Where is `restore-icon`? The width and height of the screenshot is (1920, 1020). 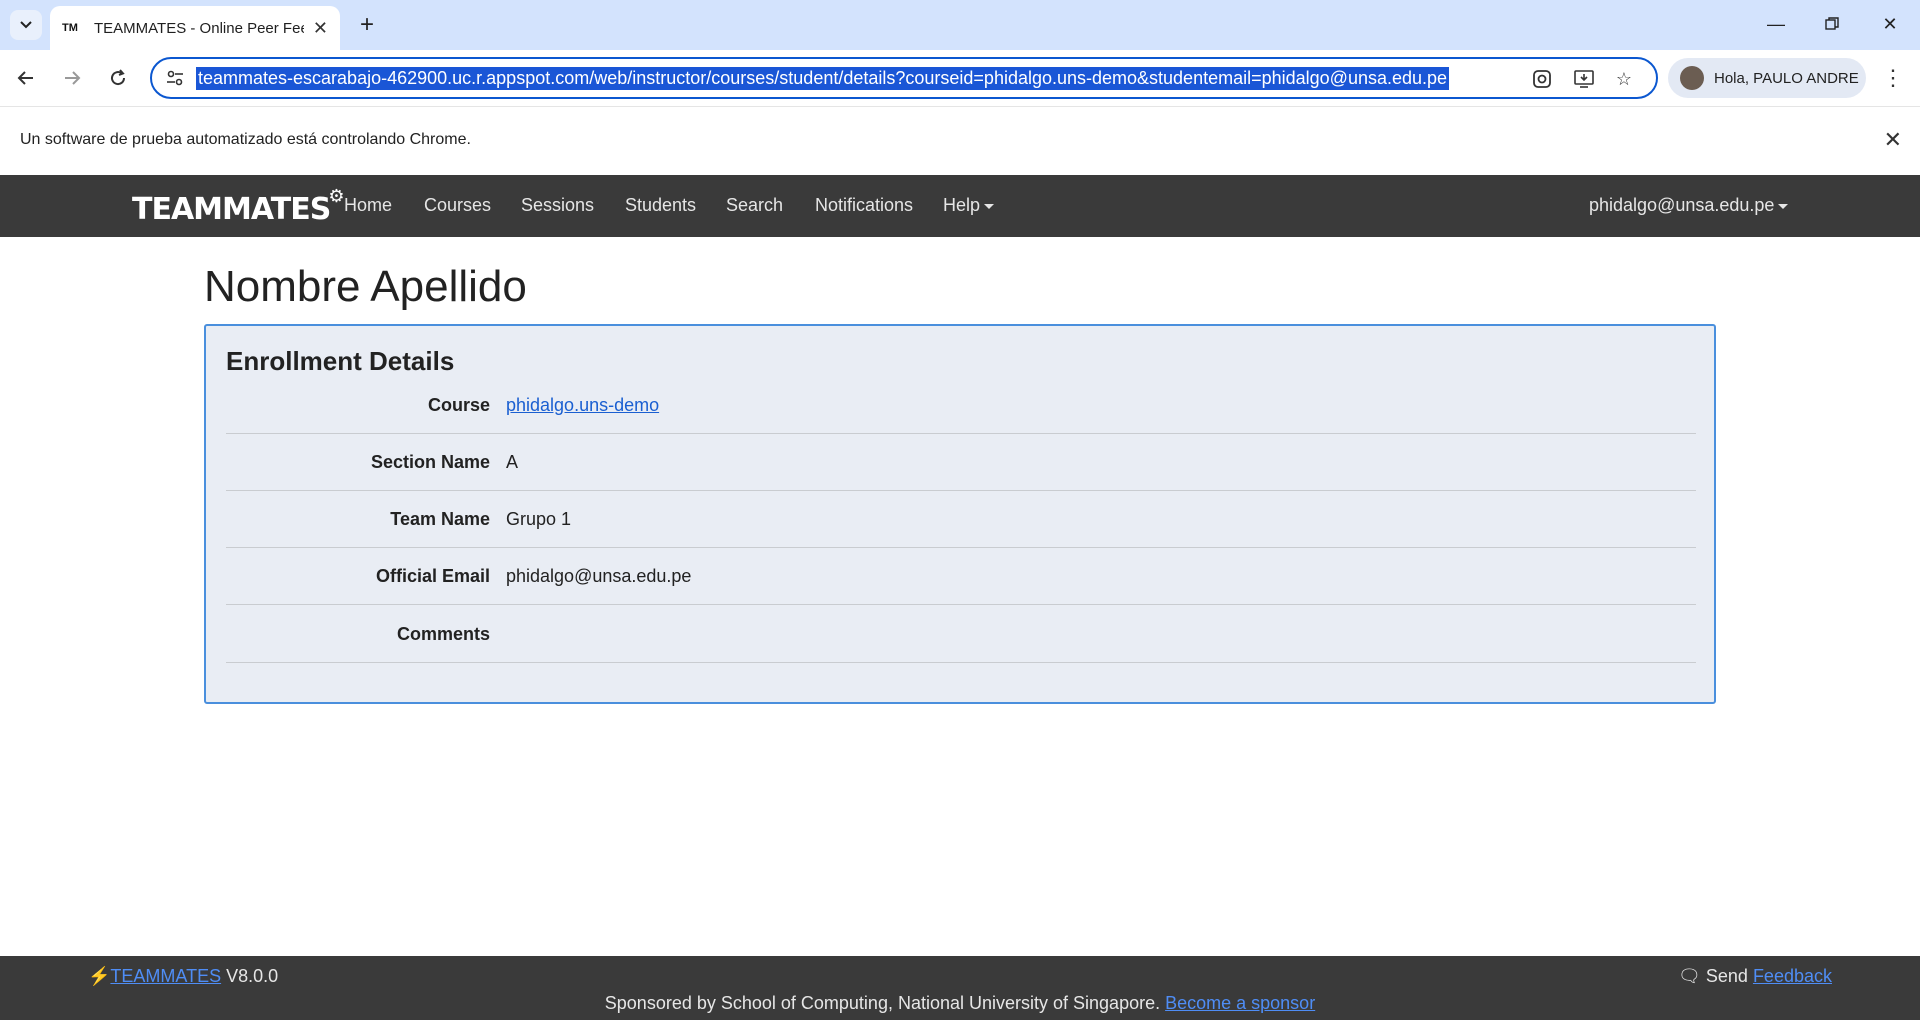 restore-icon is located at coordinates (1832, 23).